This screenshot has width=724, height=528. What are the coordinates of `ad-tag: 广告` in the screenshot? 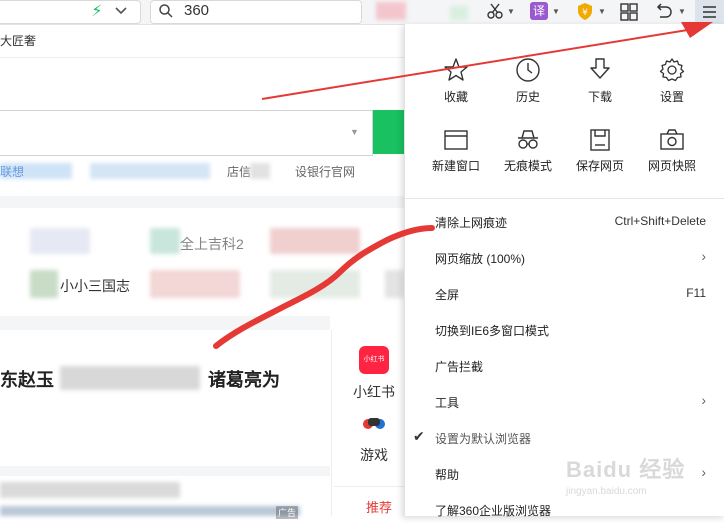 It's located at (287, 512).